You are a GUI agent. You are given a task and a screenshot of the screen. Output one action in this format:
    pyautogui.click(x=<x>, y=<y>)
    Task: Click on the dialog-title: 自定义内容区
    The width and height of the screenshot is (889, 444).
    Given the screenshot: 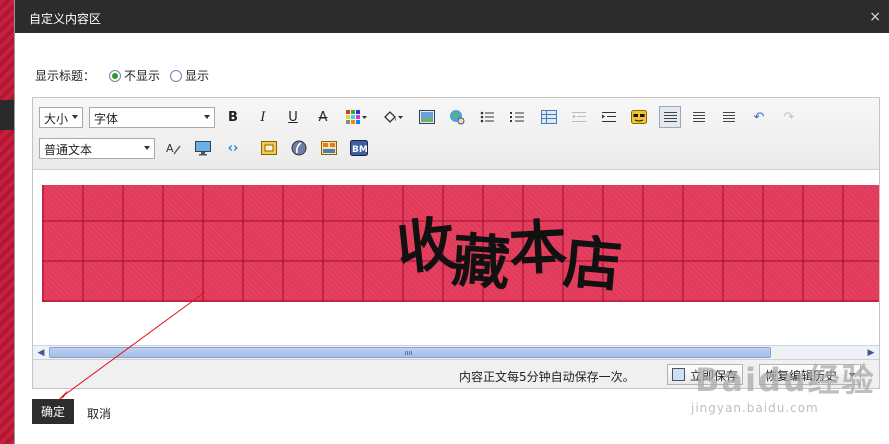 What is the action you would take?
    pyautogui.click(x=65, y=19)
    